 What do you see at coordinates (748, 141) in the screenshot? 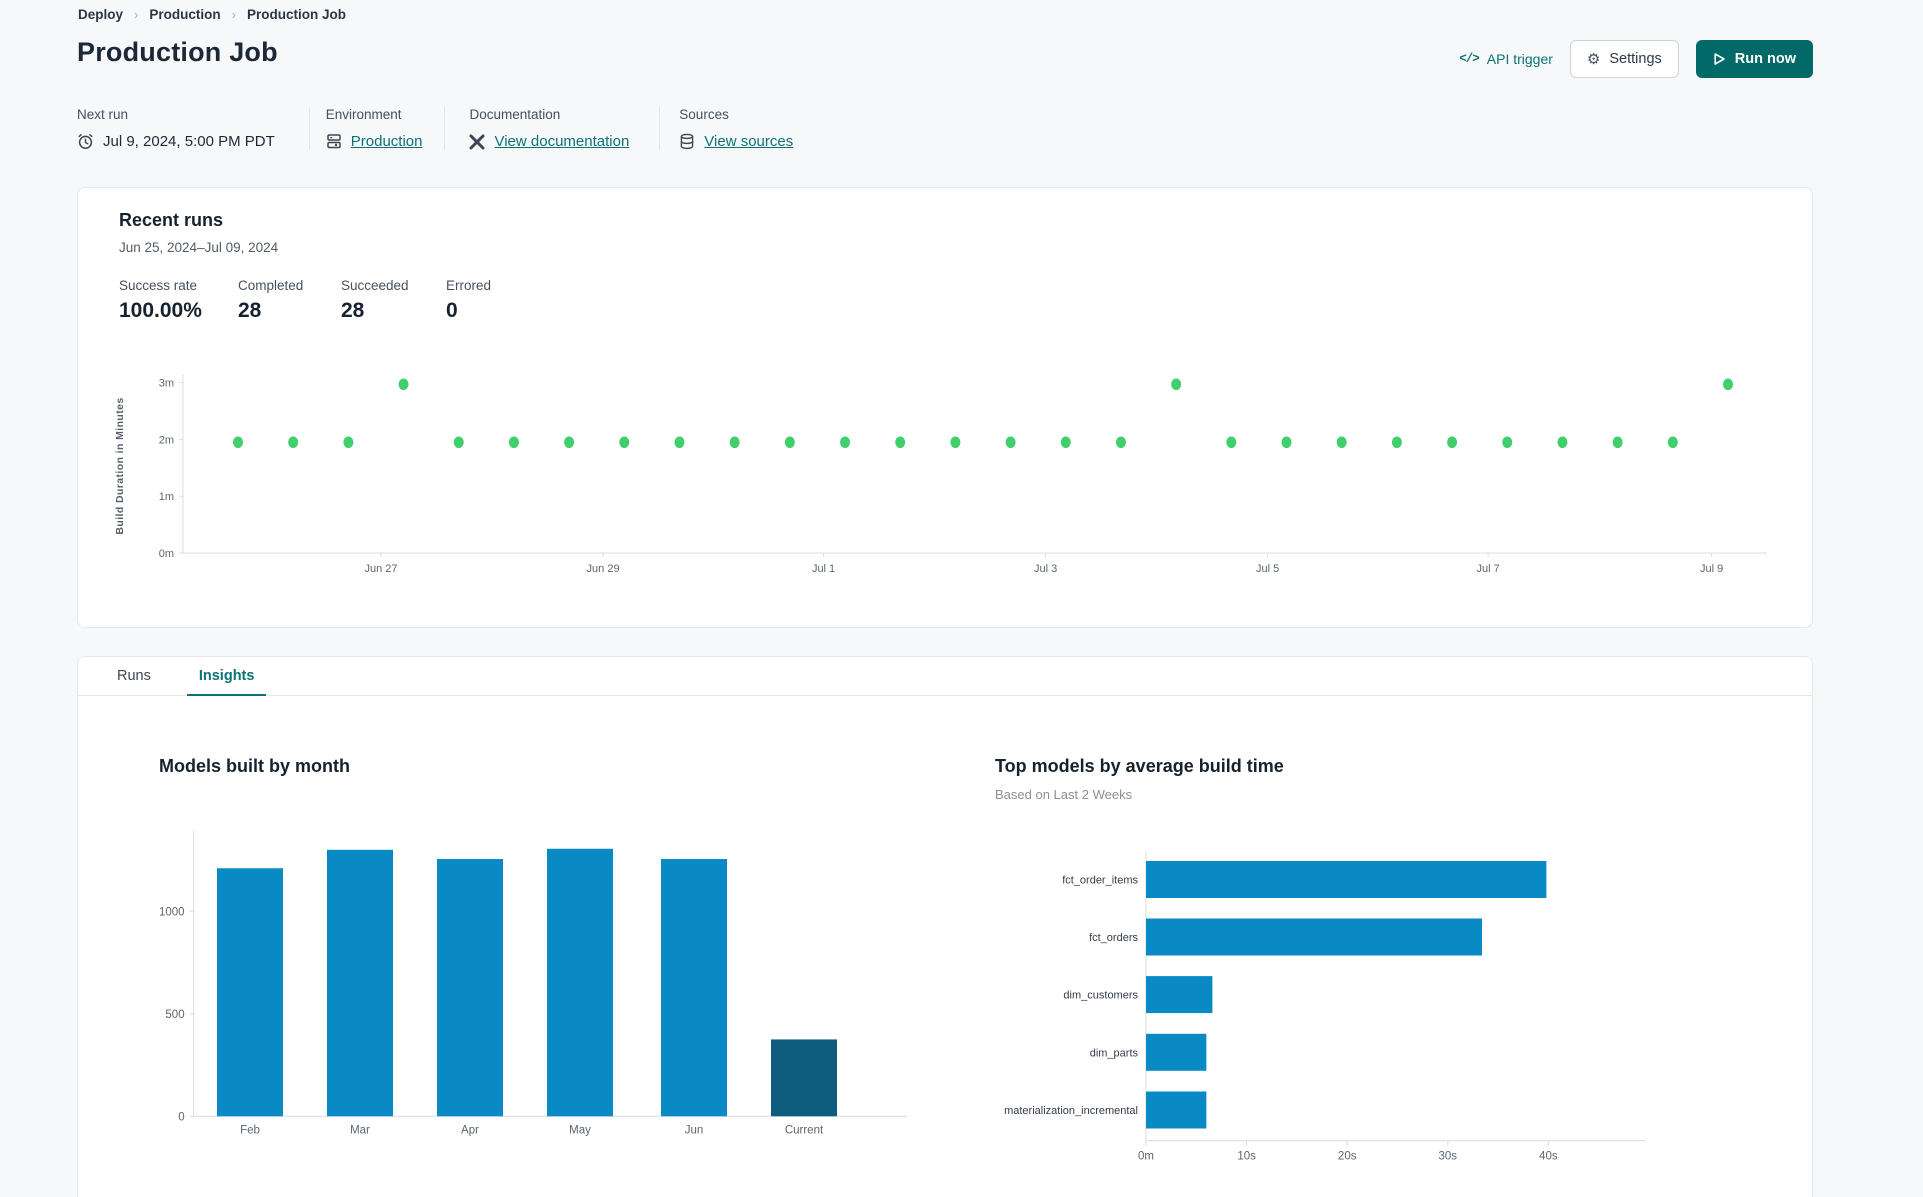
I see `view-sources-link: View sources` at bounding box center [748, 141].